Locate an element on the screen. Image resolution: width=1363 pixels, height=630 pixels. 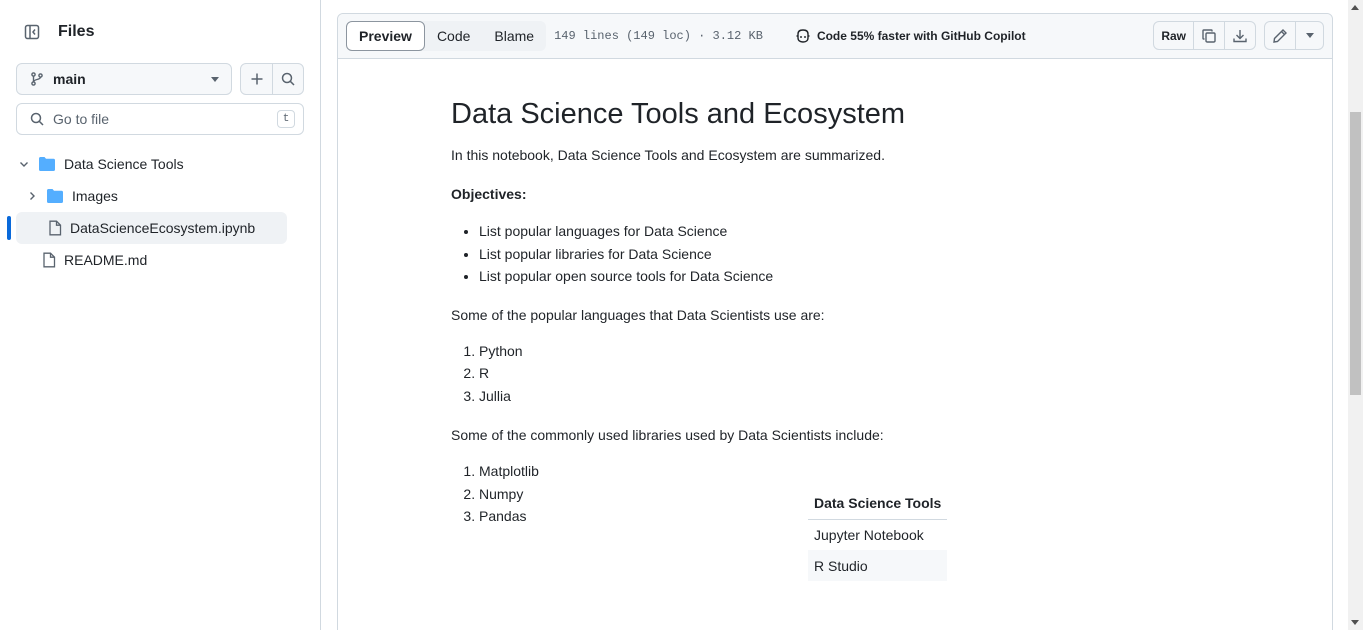
pencil-icon is located at coordinates (1280, 35).